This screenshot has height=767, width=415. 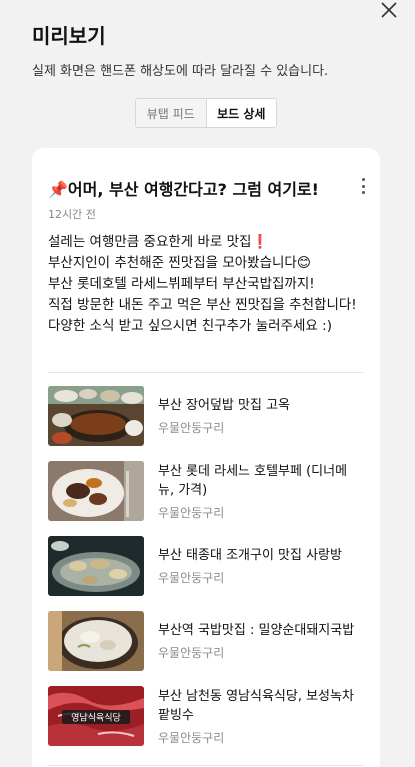 I want to click on list-item: 부산 태종대 조개구이 맛집 사랑방 우물안둥구리, so click(x=206, y=573).